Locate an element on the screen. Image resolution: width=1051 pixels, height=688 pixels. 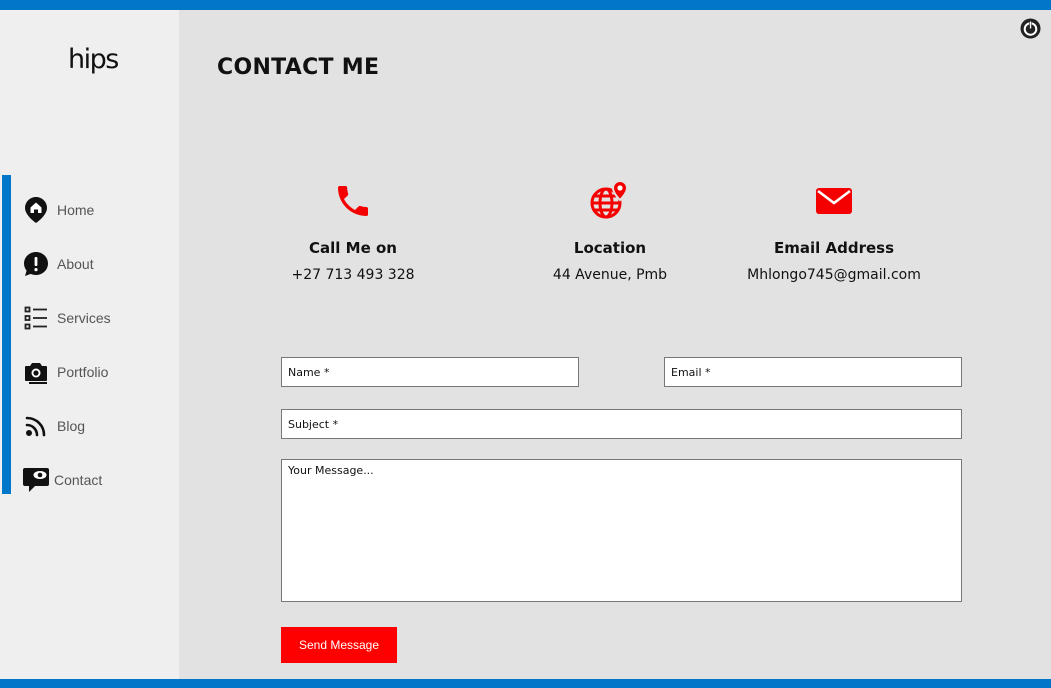
email-address: Mhlongo745@gmail.com is located at coordinates (834, 275).